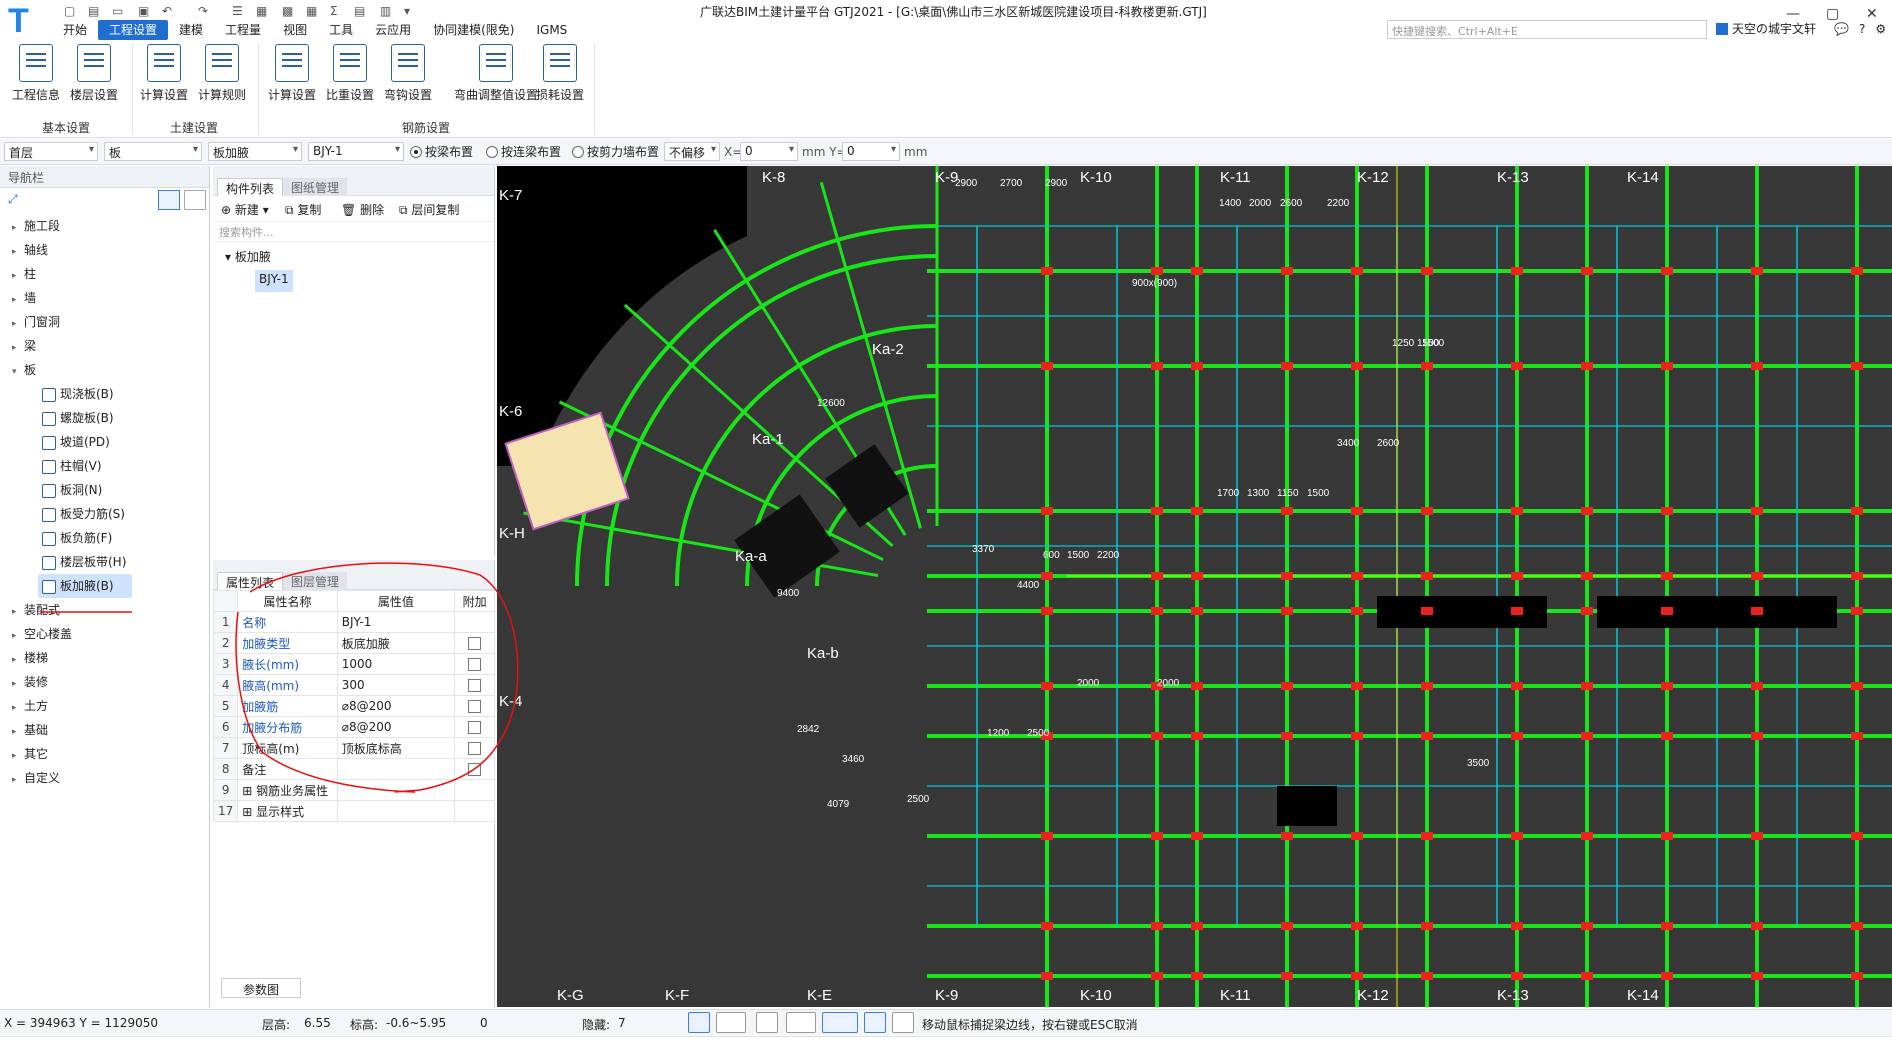 The image size is (1892, 1049). I want to click on menu-quantity: 工程量, so click(243, 30).